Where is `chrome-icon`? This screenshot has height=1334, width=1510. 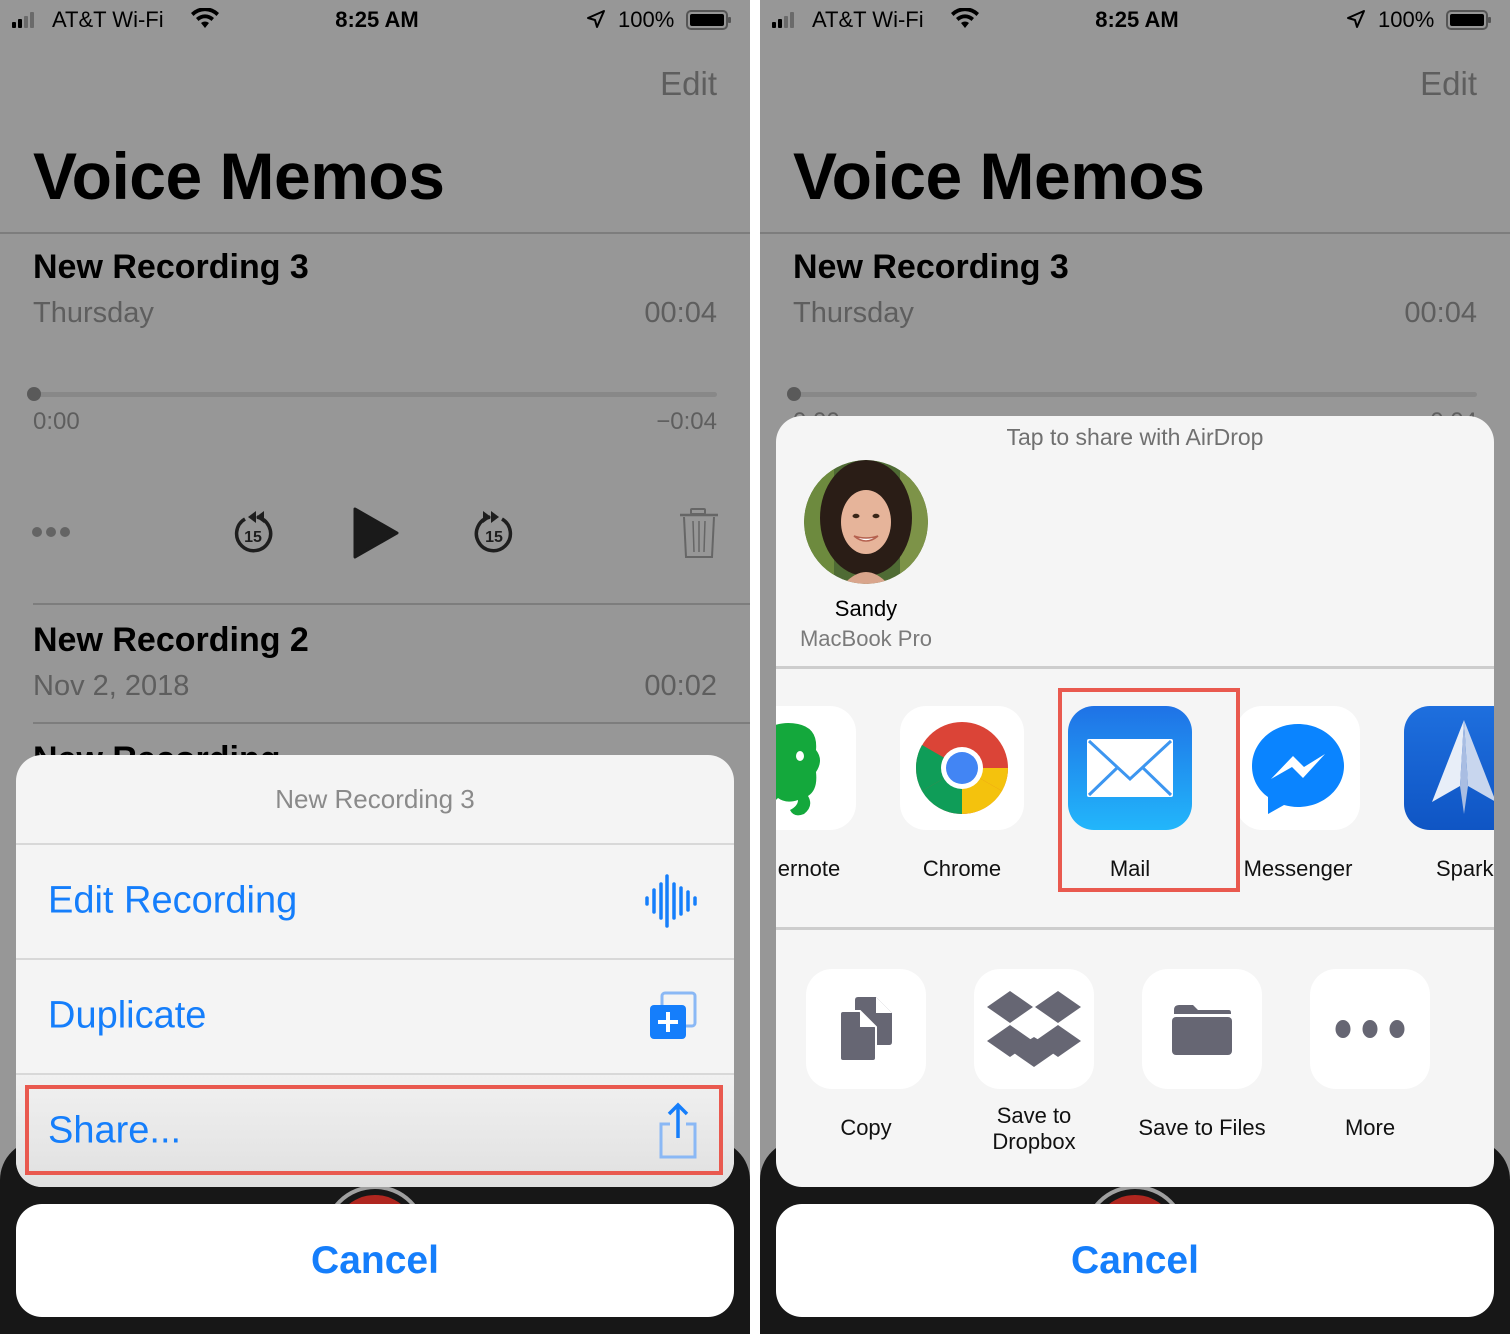
chrome-icon is located at coordinates (962, 768).